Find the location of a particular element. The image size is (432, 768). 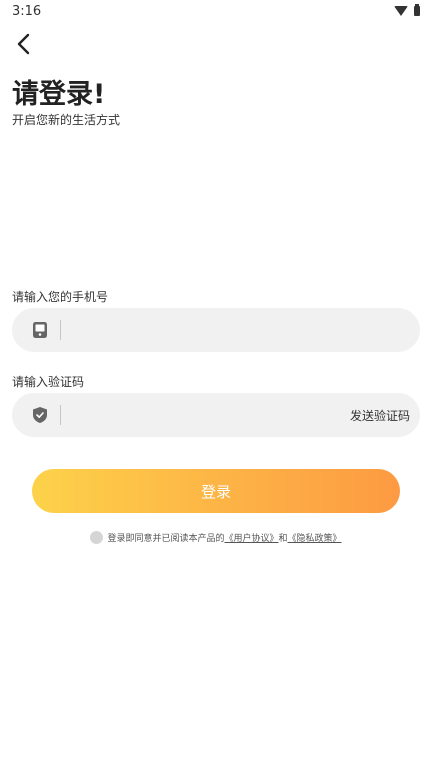

page-title: 请登录! is located at coordinates (59, 94).